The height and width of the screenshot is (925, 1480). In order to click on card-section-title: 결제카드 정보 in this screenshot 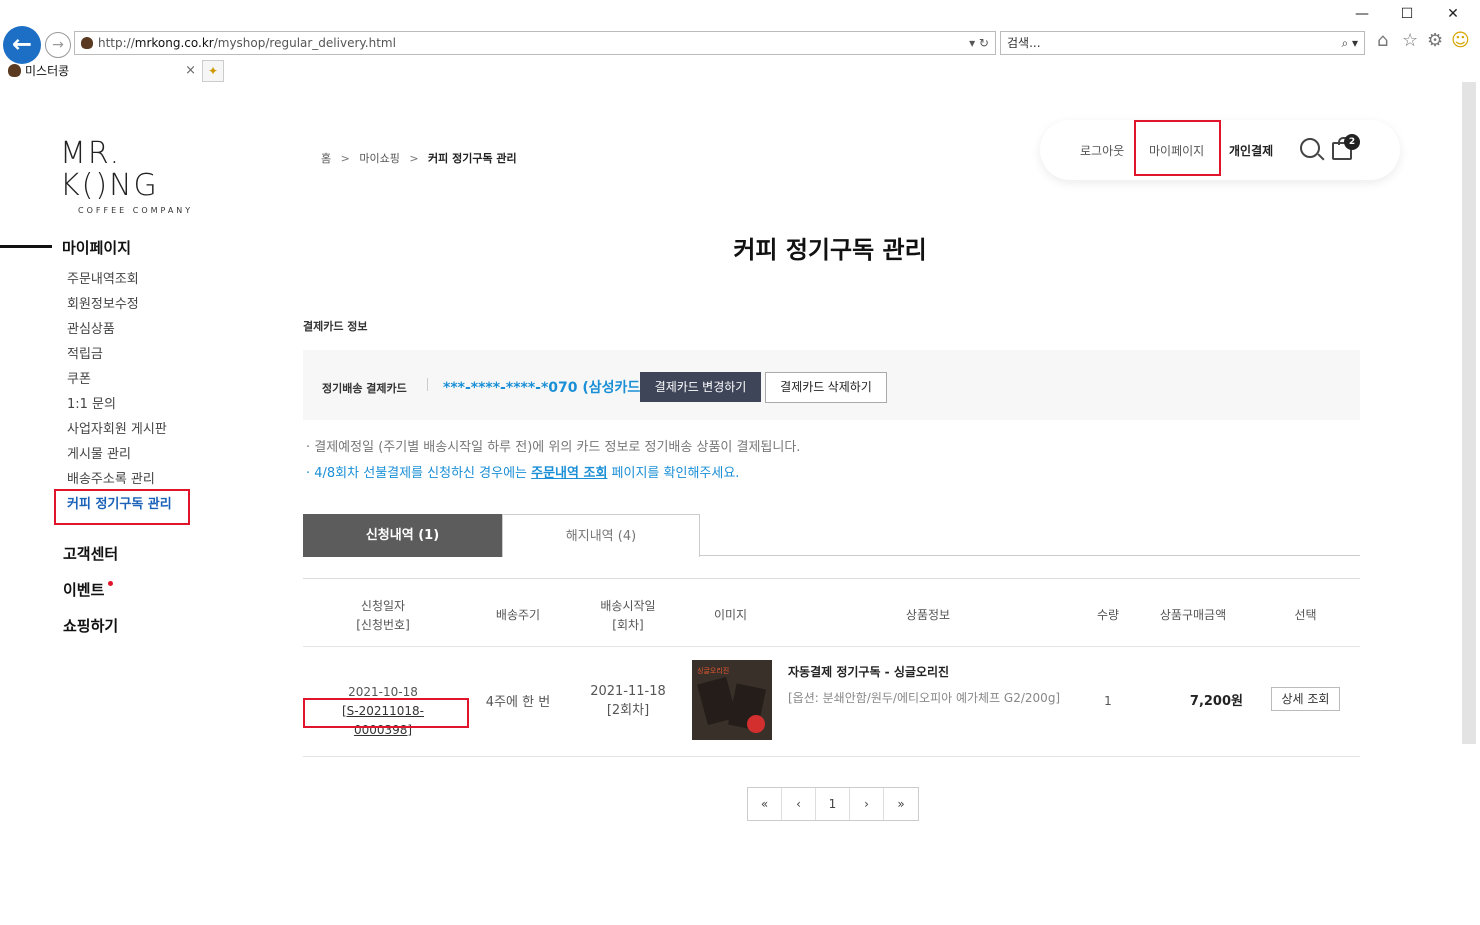, I will do `click(335, 326)`.